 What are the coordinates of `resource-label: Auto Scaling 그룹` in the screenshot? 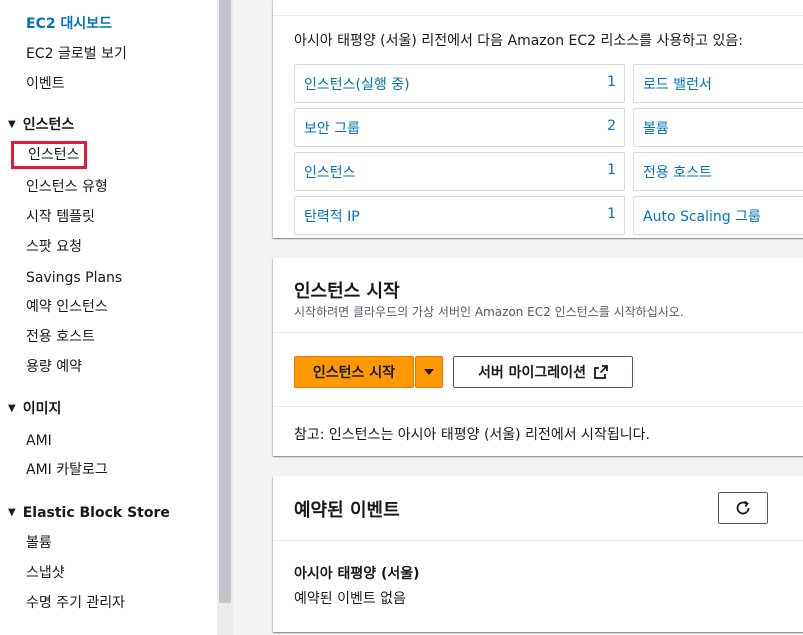 It's located at (702, 217).